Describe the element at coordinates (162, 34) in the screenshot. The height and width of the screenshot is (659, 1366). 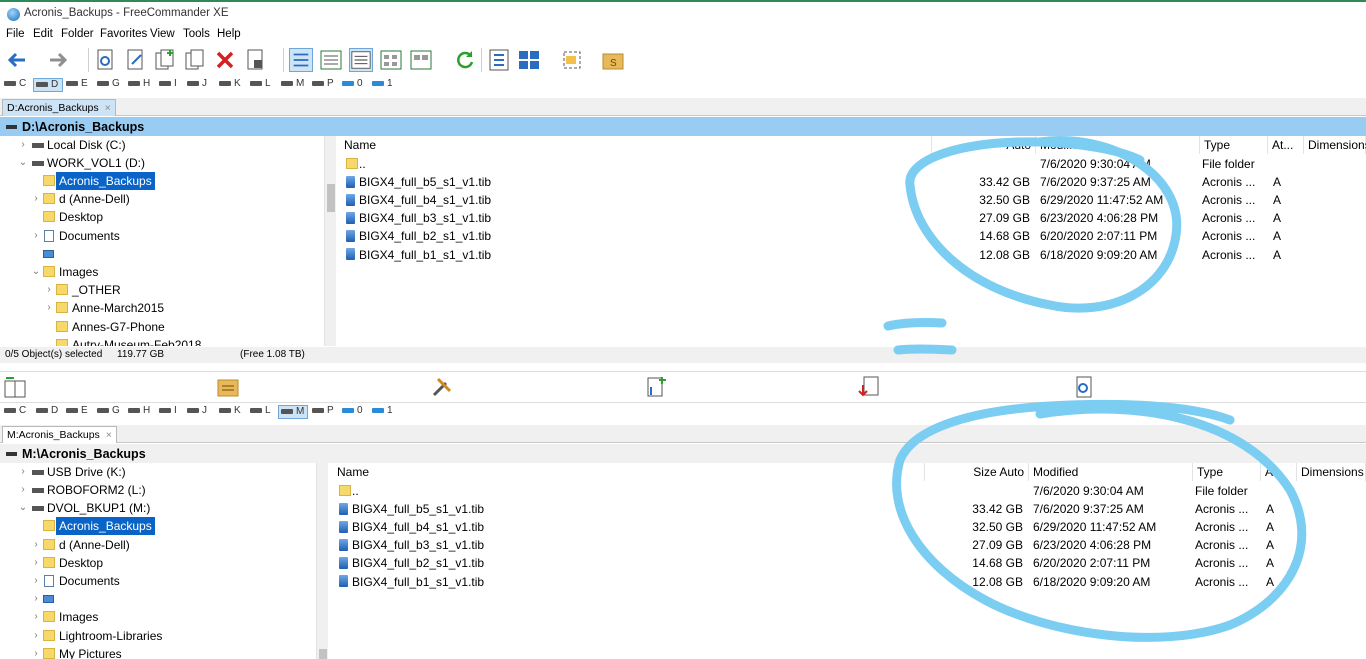
I see `menu-view: View` at that location.